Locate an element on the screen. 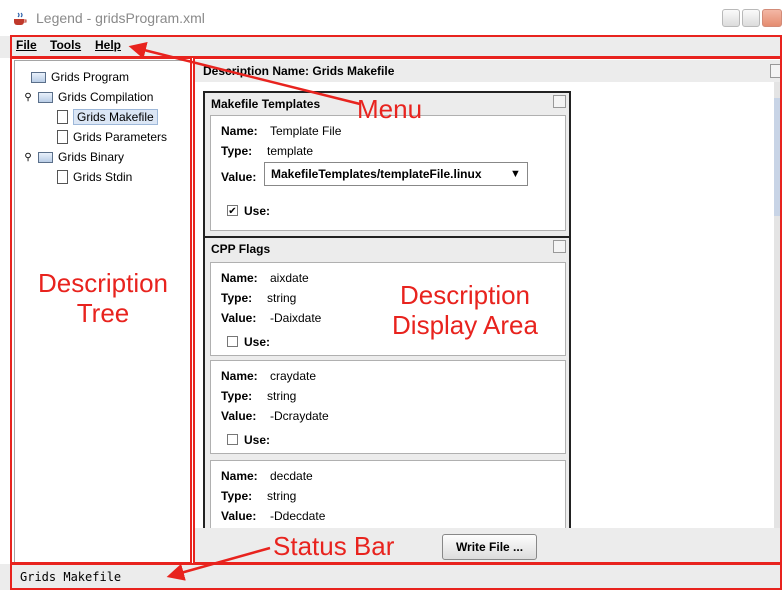  display-annotation-label: Description Display Area is located at coordinates (465, 310).